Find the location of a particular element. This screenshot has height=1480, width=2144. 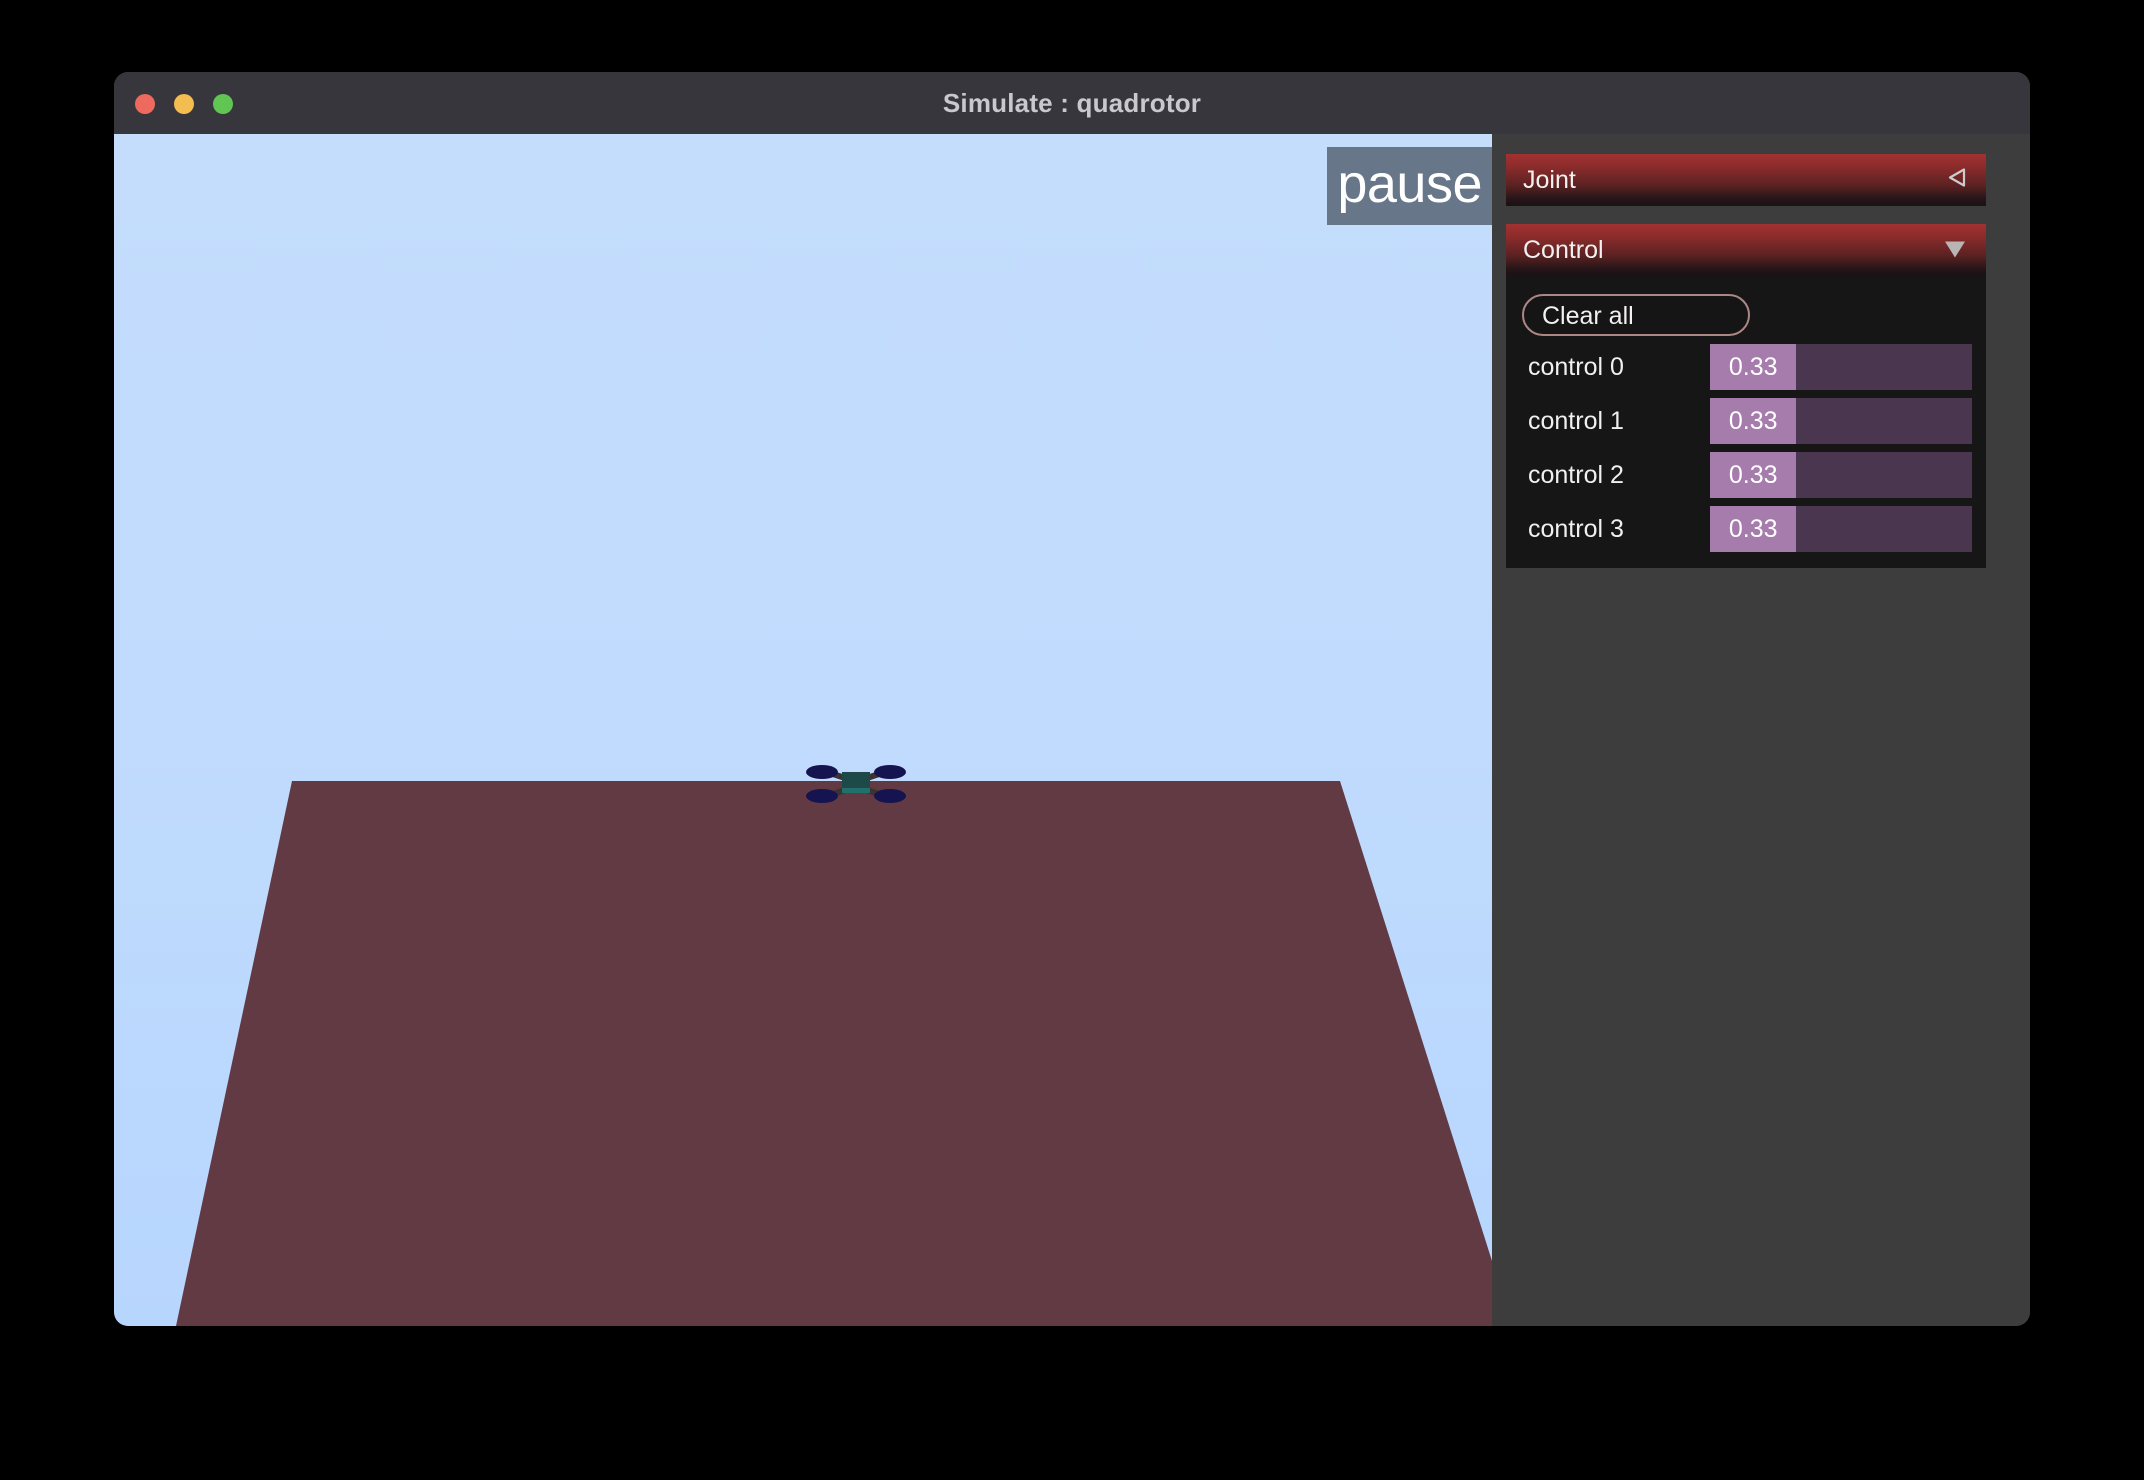

slider-label-control-3: control 3 is located at coordinates (1576, 528).